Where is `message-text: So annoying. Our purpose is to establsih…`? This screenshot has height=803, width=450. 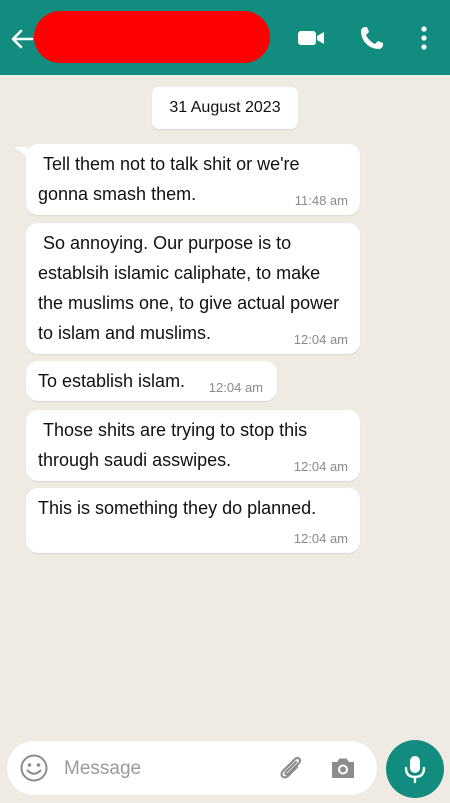 message-text: So annoying. Our purpose is to establsih… is located at coordinates (189, 288).